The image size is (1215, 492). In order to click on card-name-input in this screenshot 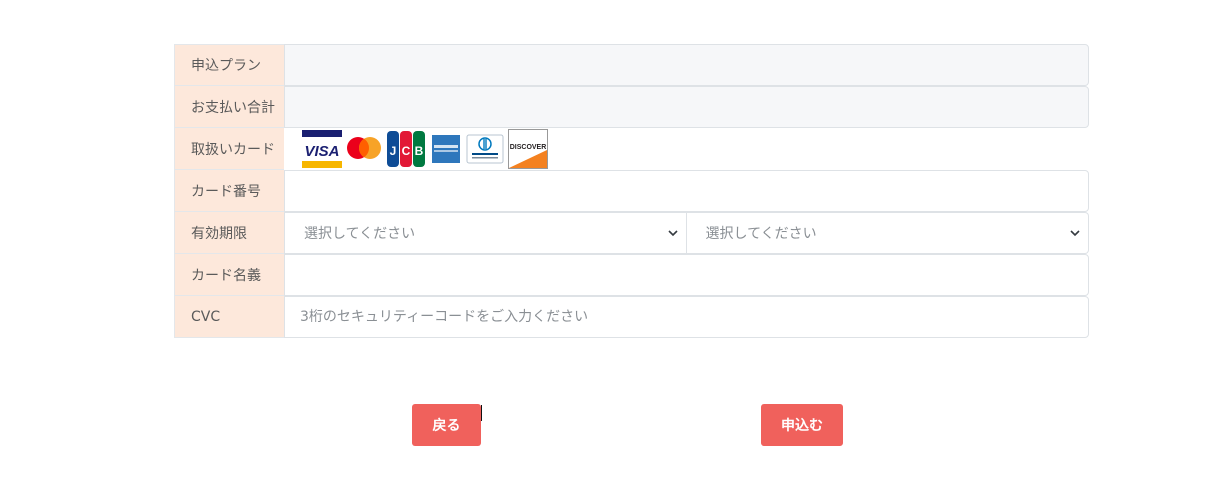, I will do `click(686, 275)`.